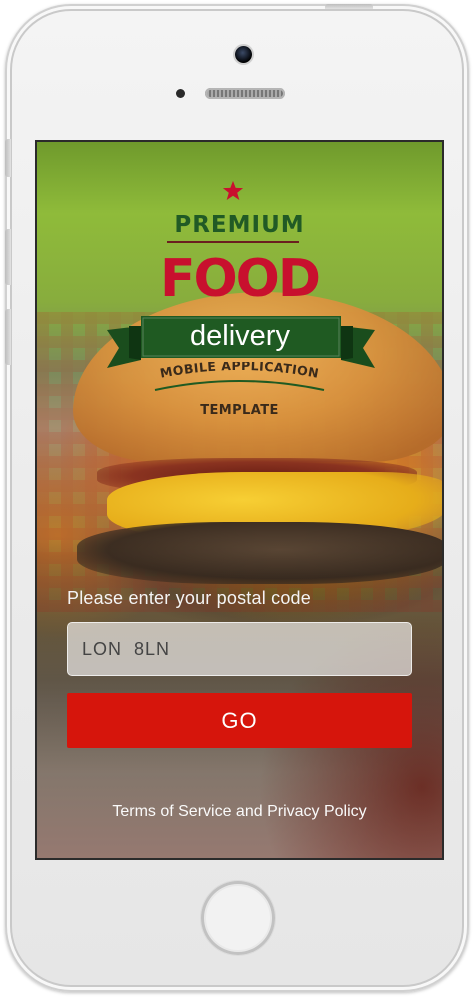  What do you see at coordinates (349, 6) in the screenshot?
I see `power-button` at bounding box center [349, 6].